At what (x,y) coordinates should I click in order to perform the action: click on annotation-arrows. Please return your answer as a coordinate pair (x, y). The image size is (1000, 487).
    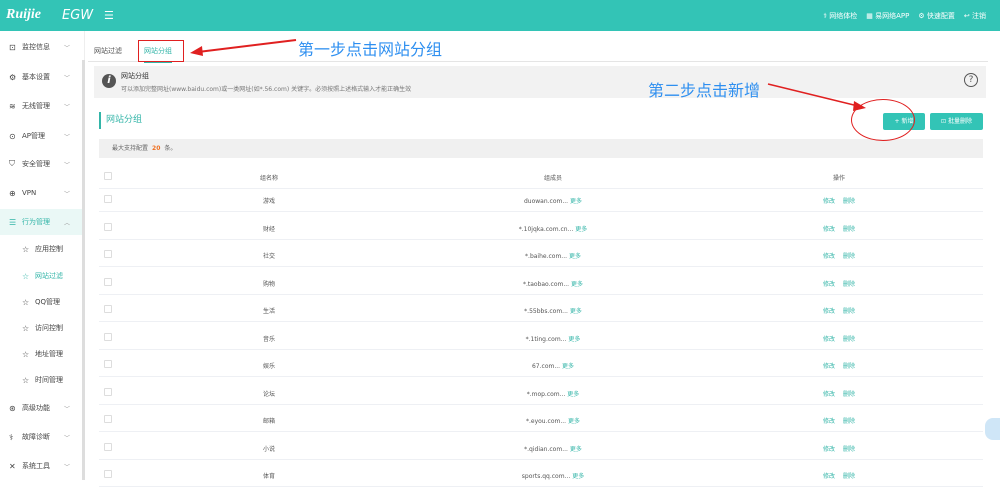
    Looking at the image, I should click on (528, 75).